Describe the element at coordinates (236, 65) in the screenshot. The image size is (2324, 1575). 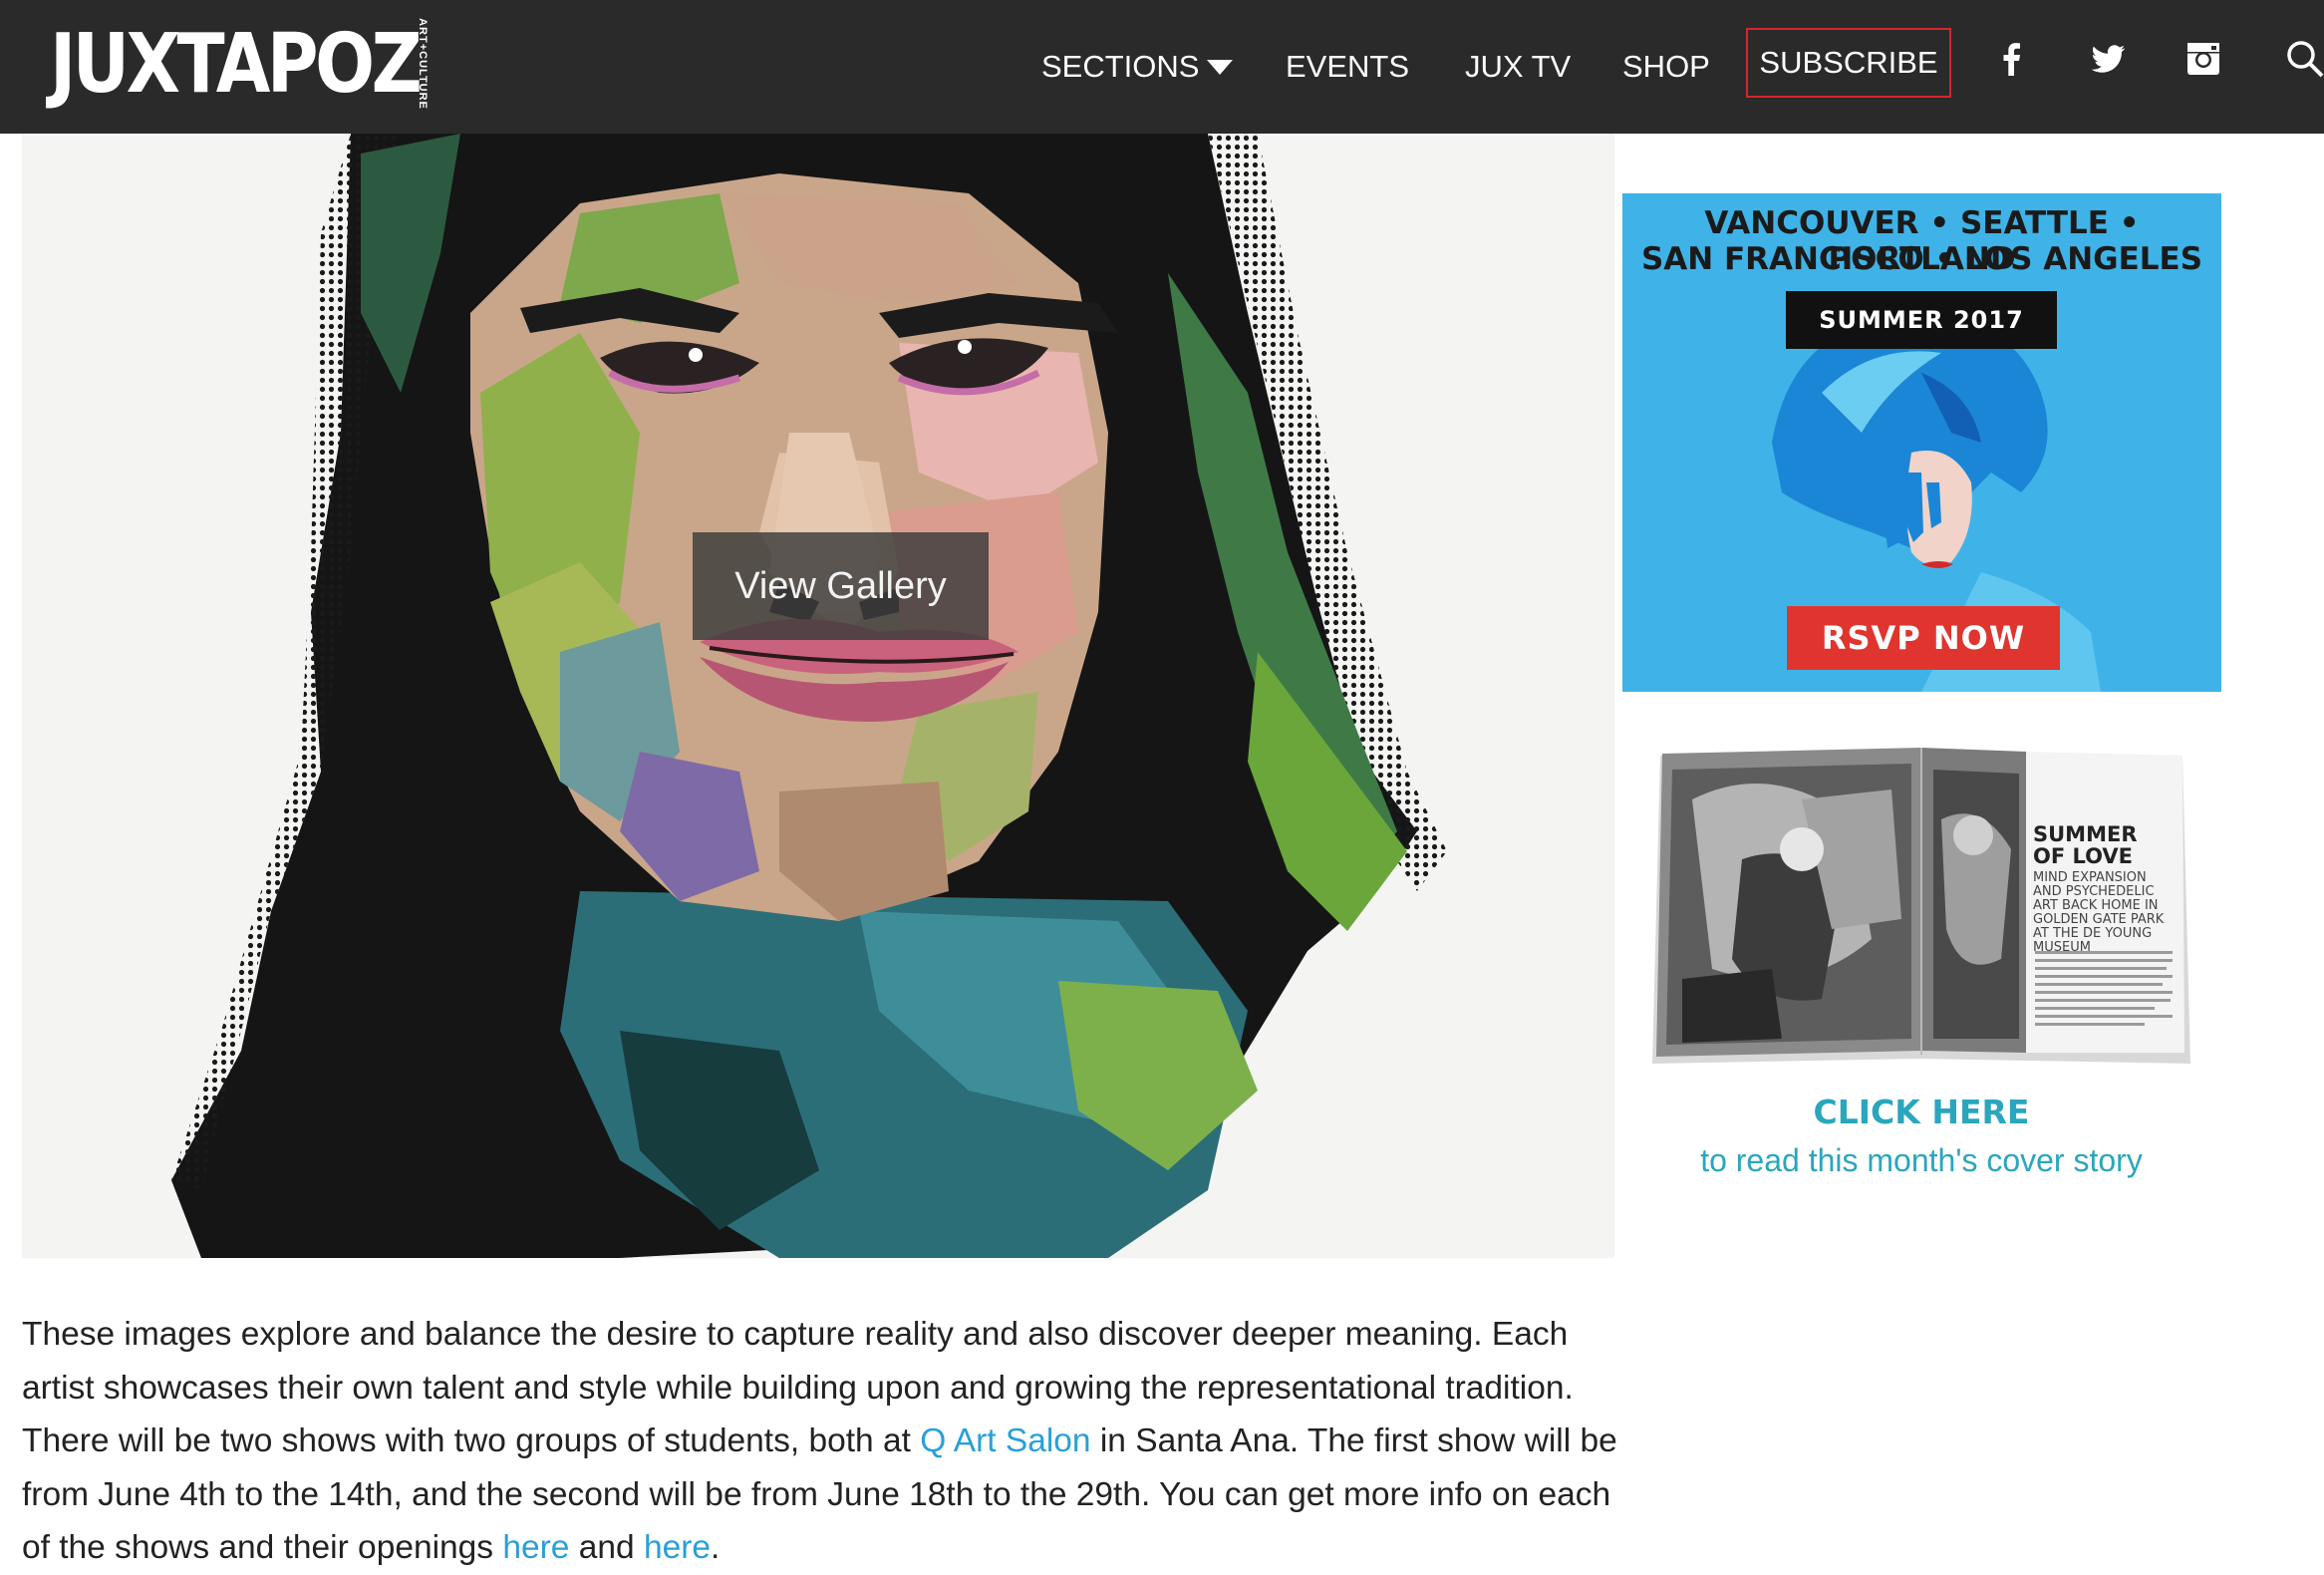
I see `logo-wordmark: JUXTAPOZ` at that location.